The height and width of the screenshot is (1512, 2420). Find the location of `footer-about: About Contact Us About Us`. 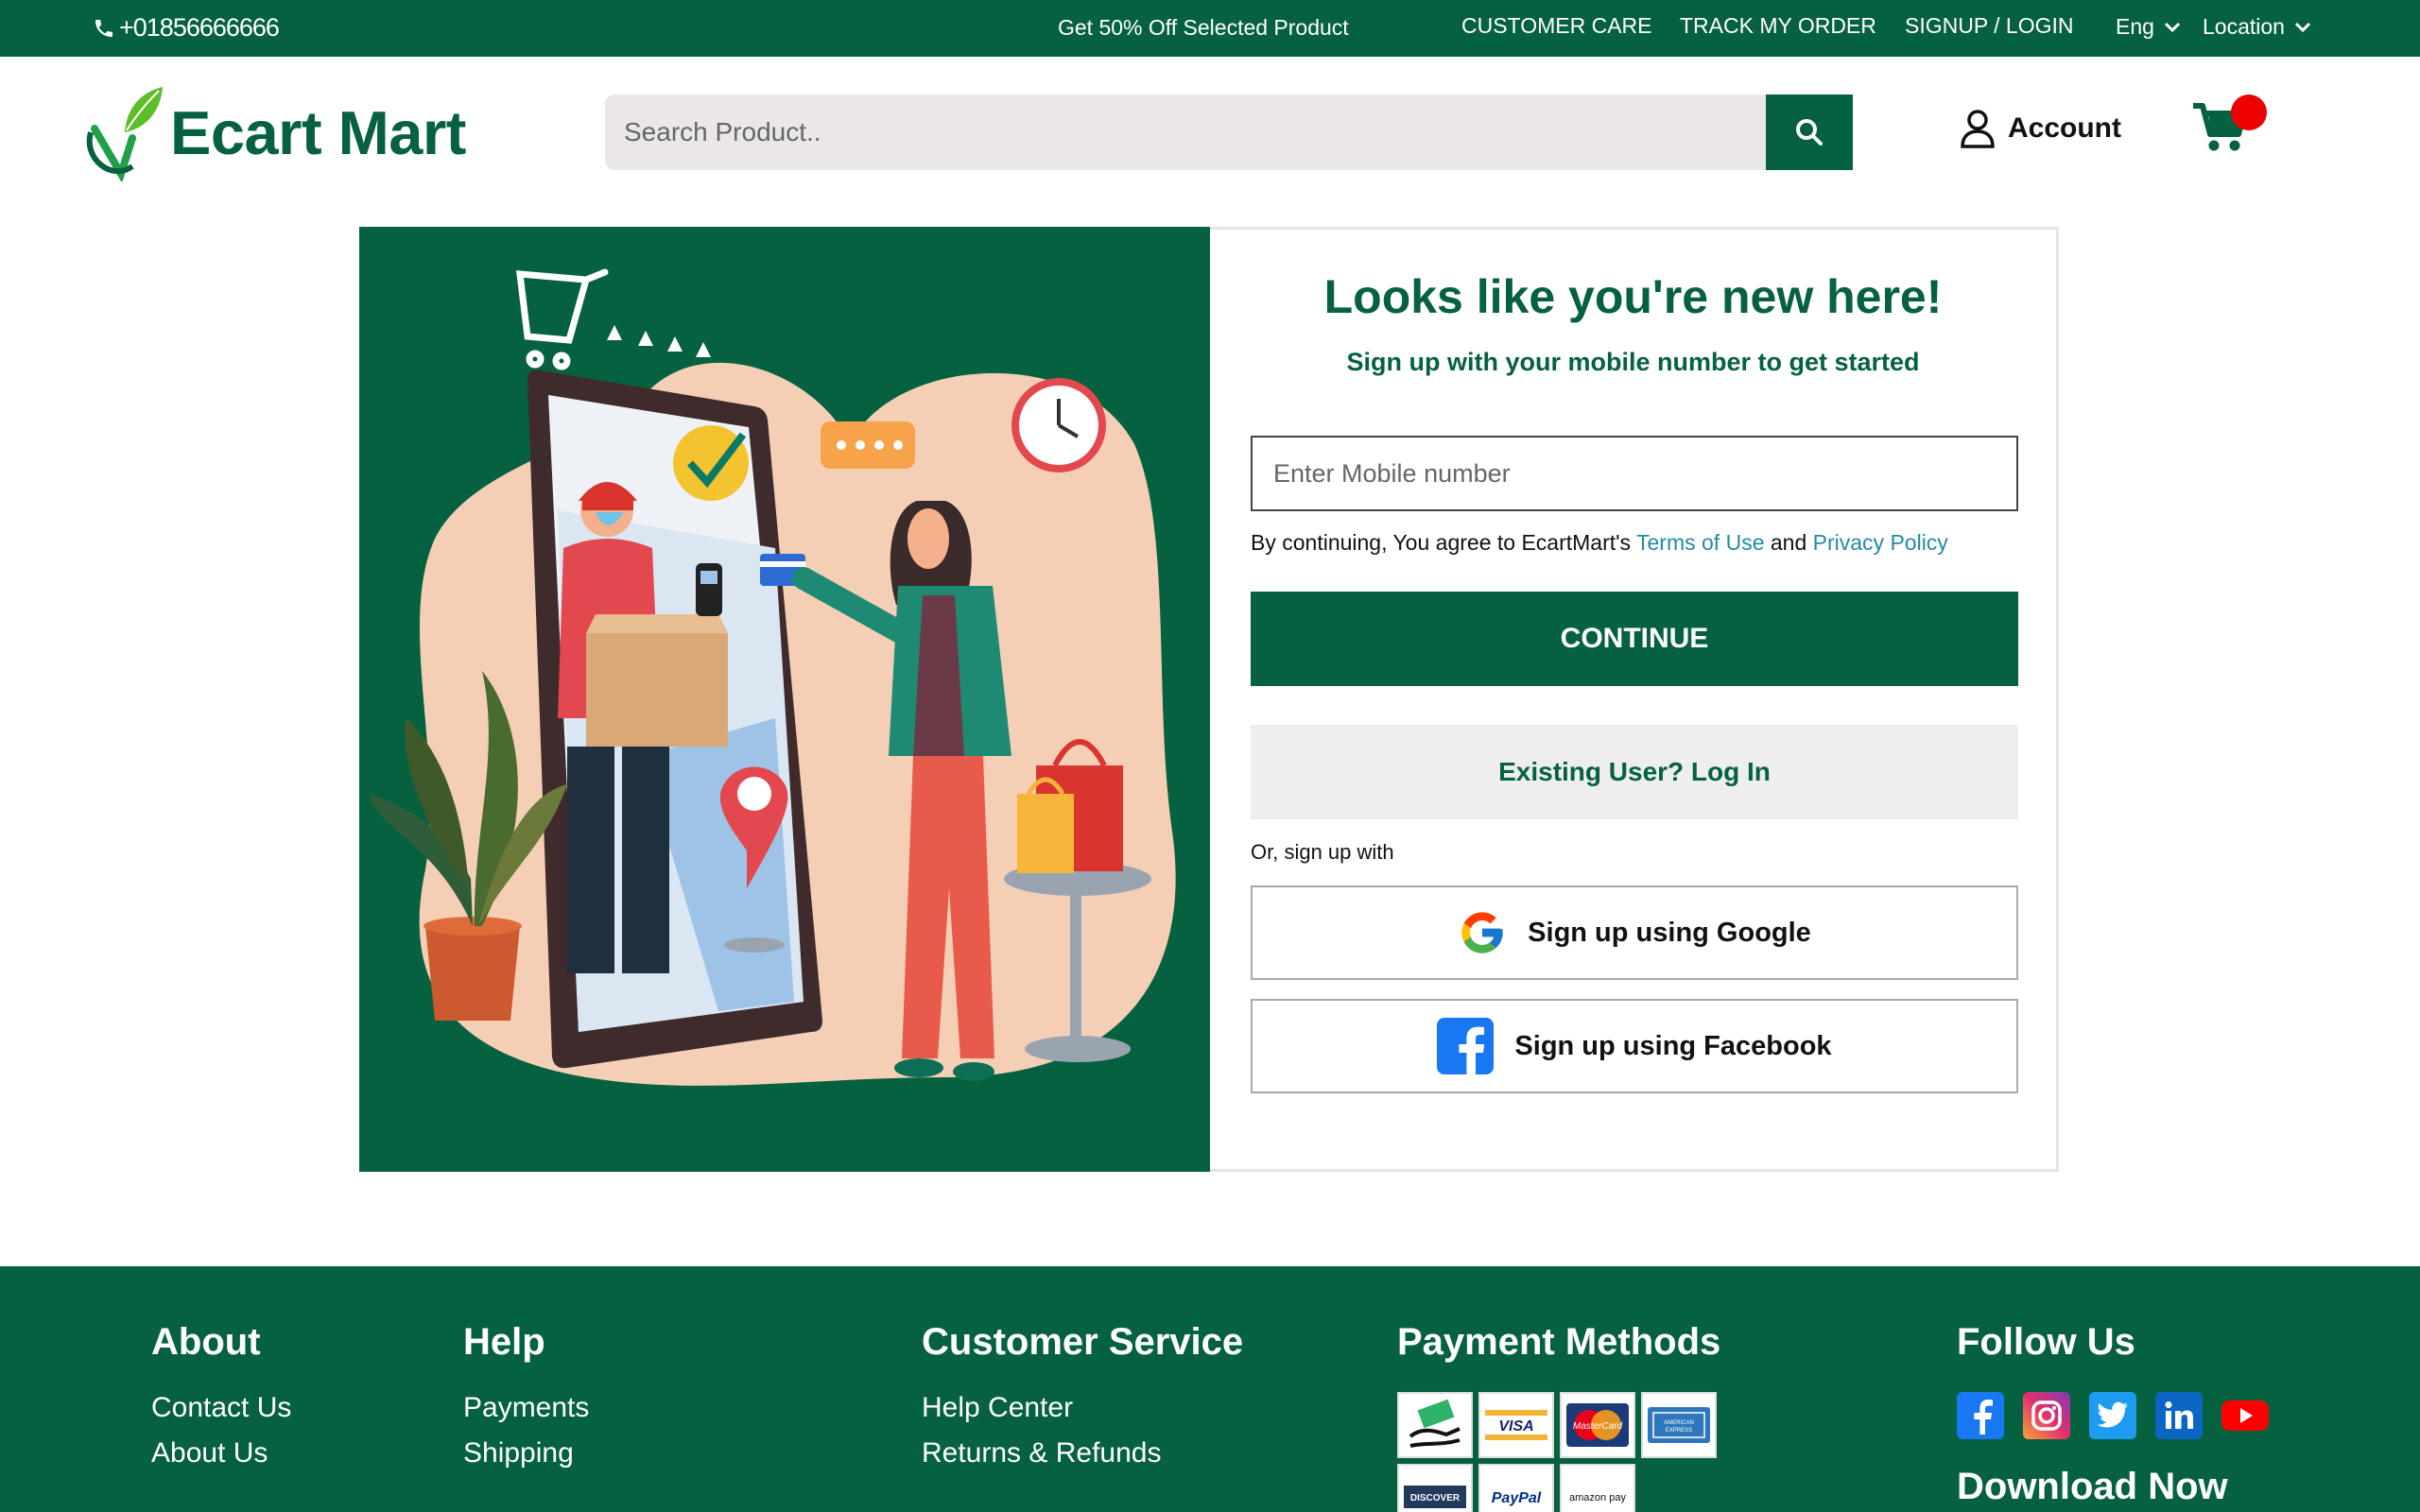

footer-about: About Contact Us About Us is located at coordinates (221, 1402).